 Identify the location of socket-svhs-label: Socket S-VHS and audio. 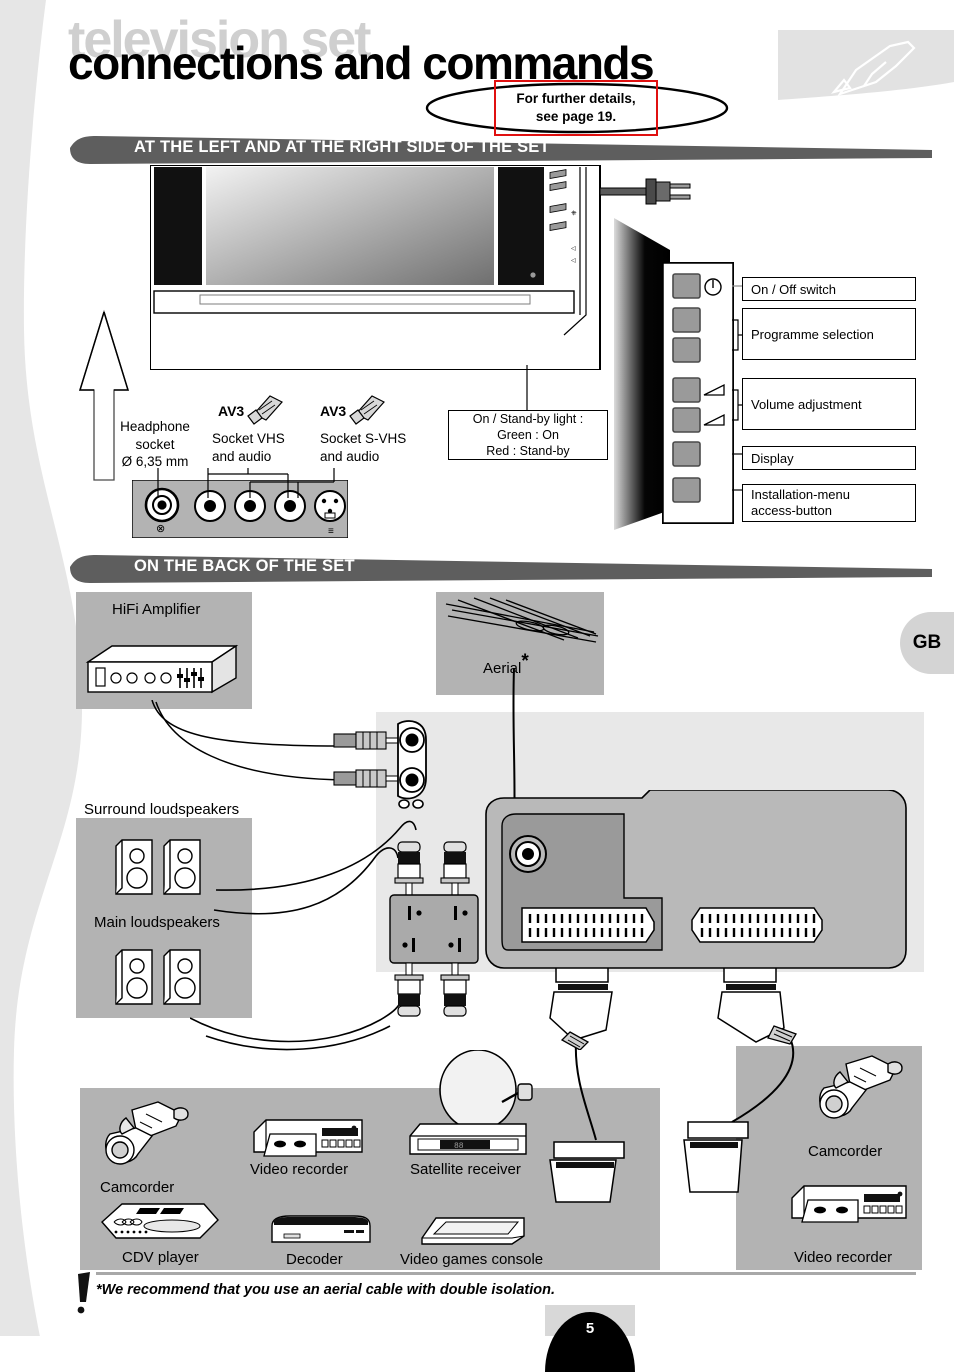
(363, 447).